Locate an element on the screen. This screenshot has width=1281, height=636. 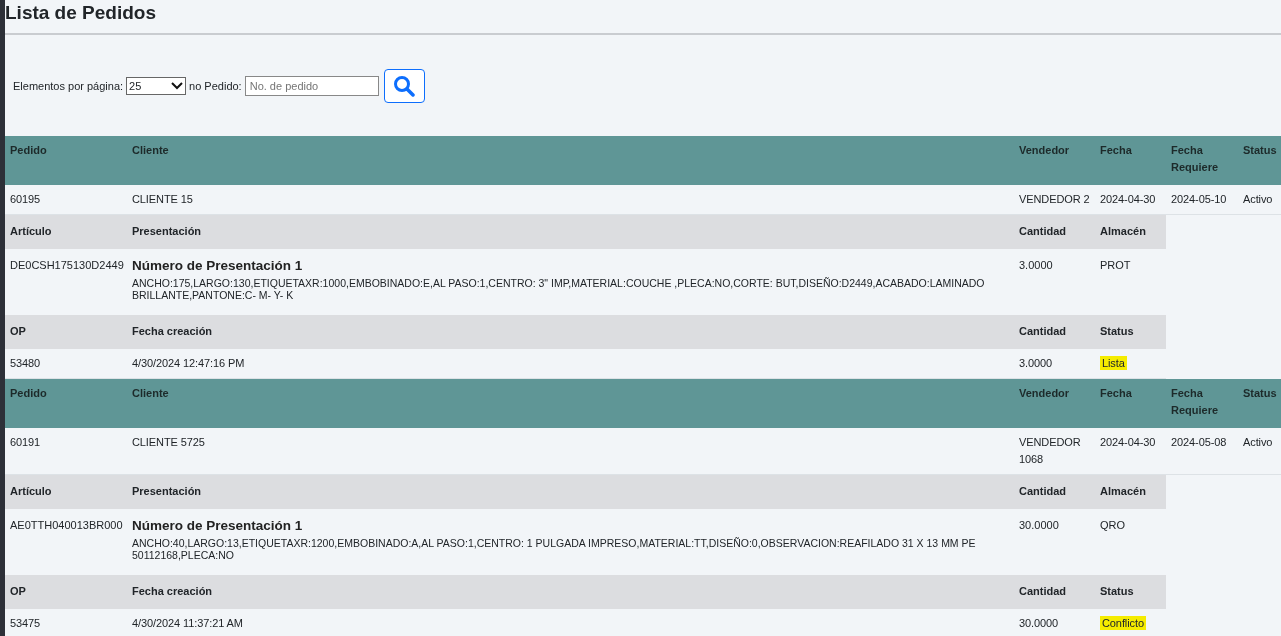
table-cell-text: PROT is located at coordinates (1115, 265).